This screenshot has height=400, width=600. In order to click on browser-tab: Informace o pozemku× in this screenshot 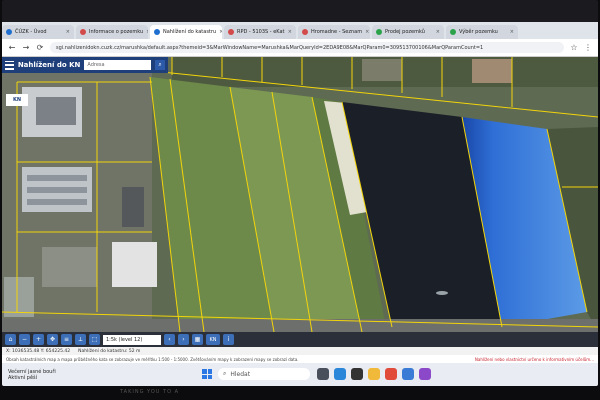, I will do `click(112, 32)`.